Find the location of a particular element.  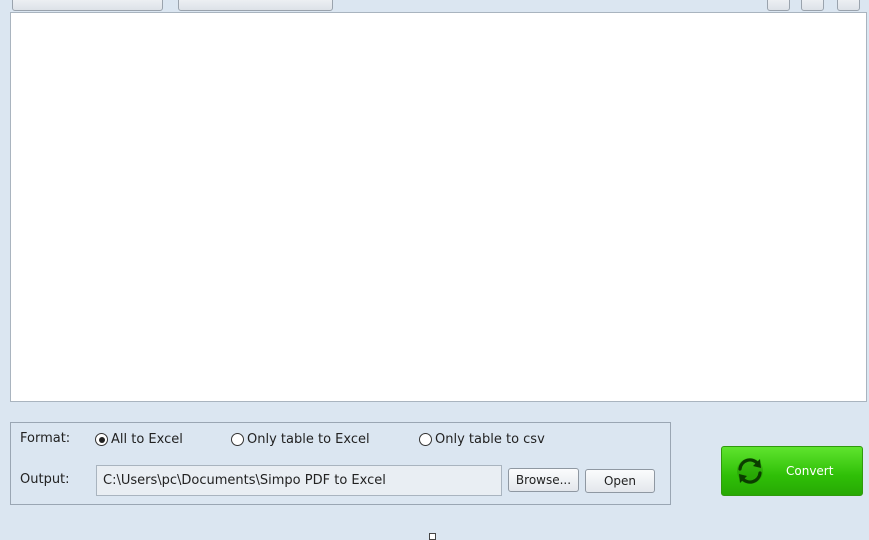

radio-only-table-to-excel-label: Only table to Excel is located at coordinates (308, 439).